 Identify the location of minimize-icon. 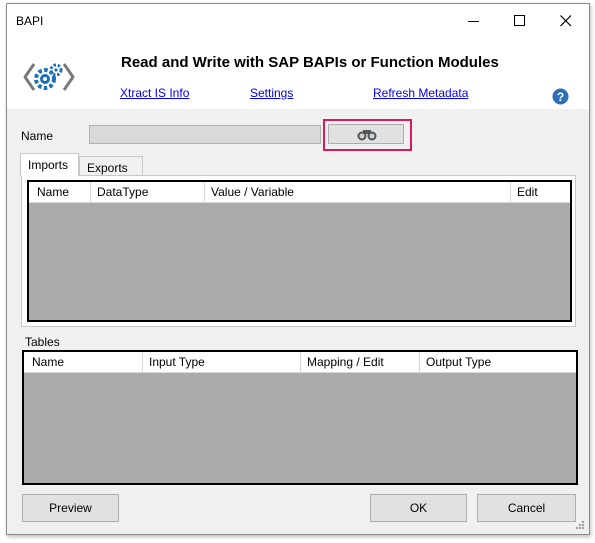
(473, 21).